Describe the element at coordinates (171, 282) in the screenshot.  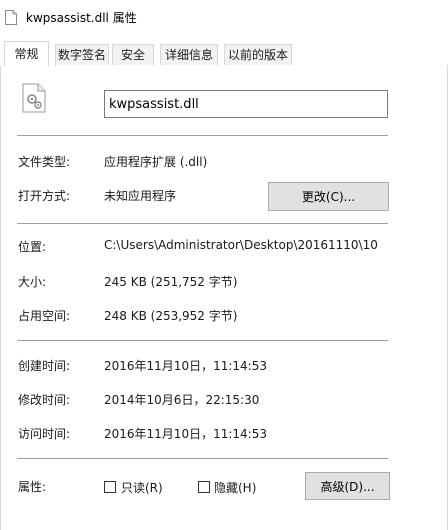
I see `size-value: 245 KB (251,752 字节)` at that location.